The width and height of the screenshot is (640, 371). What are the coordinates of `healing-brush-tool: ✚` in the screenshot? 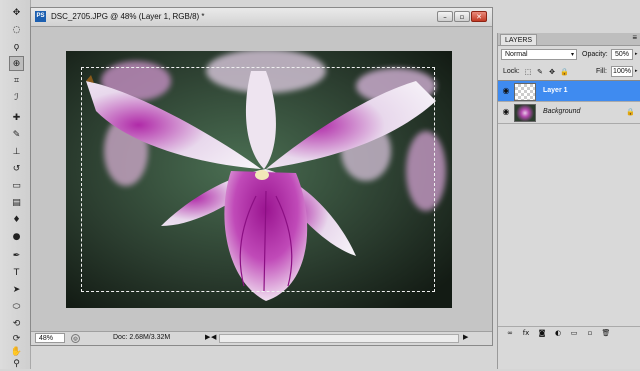 It's located at (16, 117).